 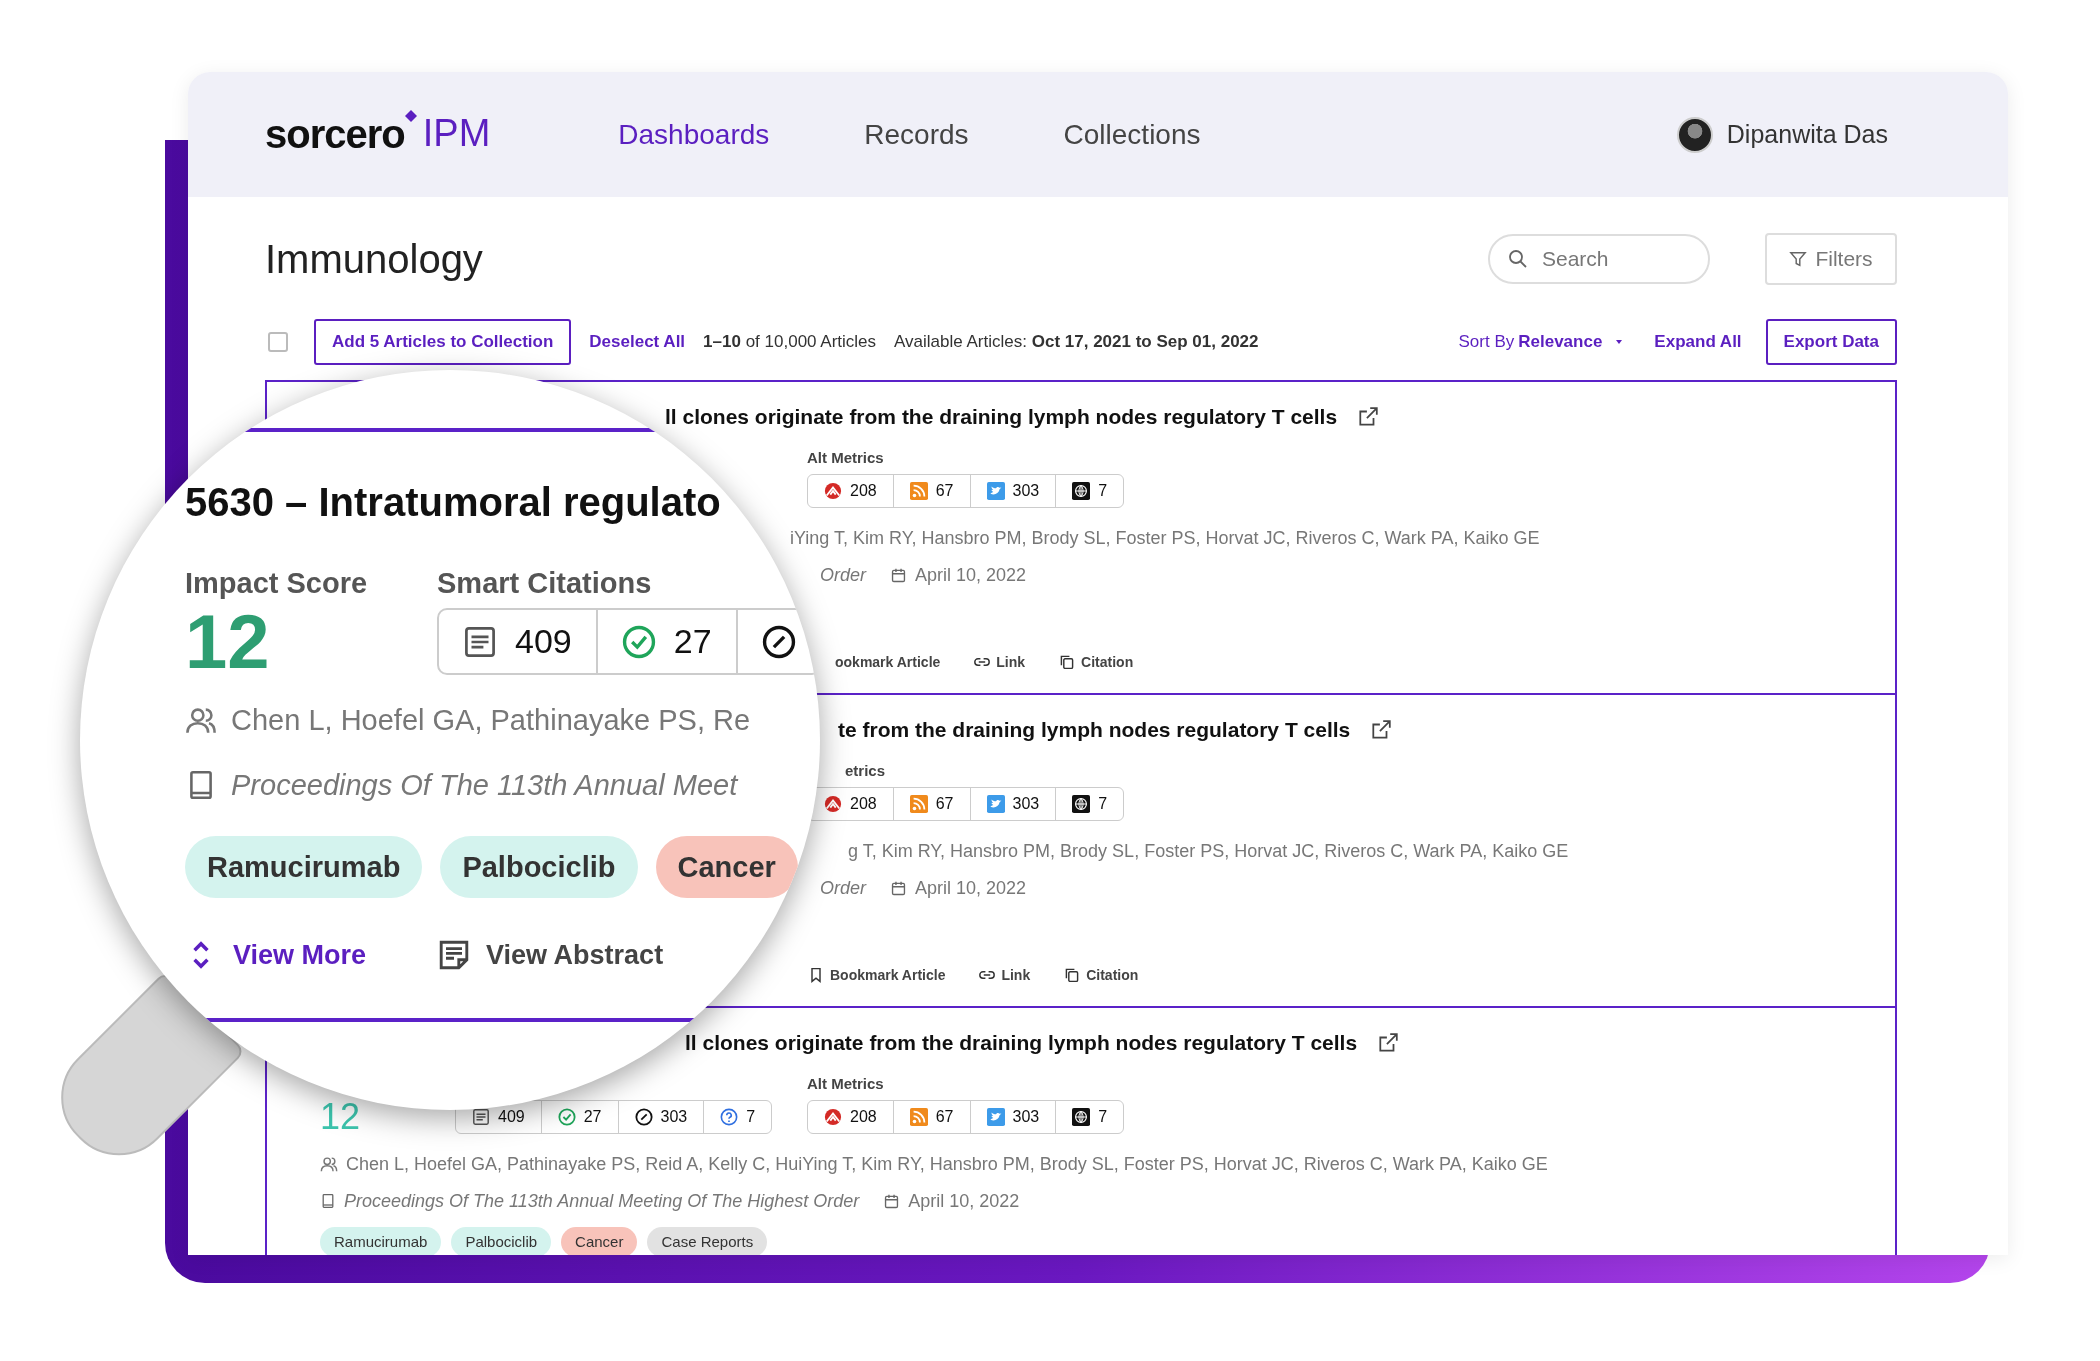 What do you see at coordinates (276, 955) in the screenshot?
I see `action-link: View More` at bounding box center [276, 955].